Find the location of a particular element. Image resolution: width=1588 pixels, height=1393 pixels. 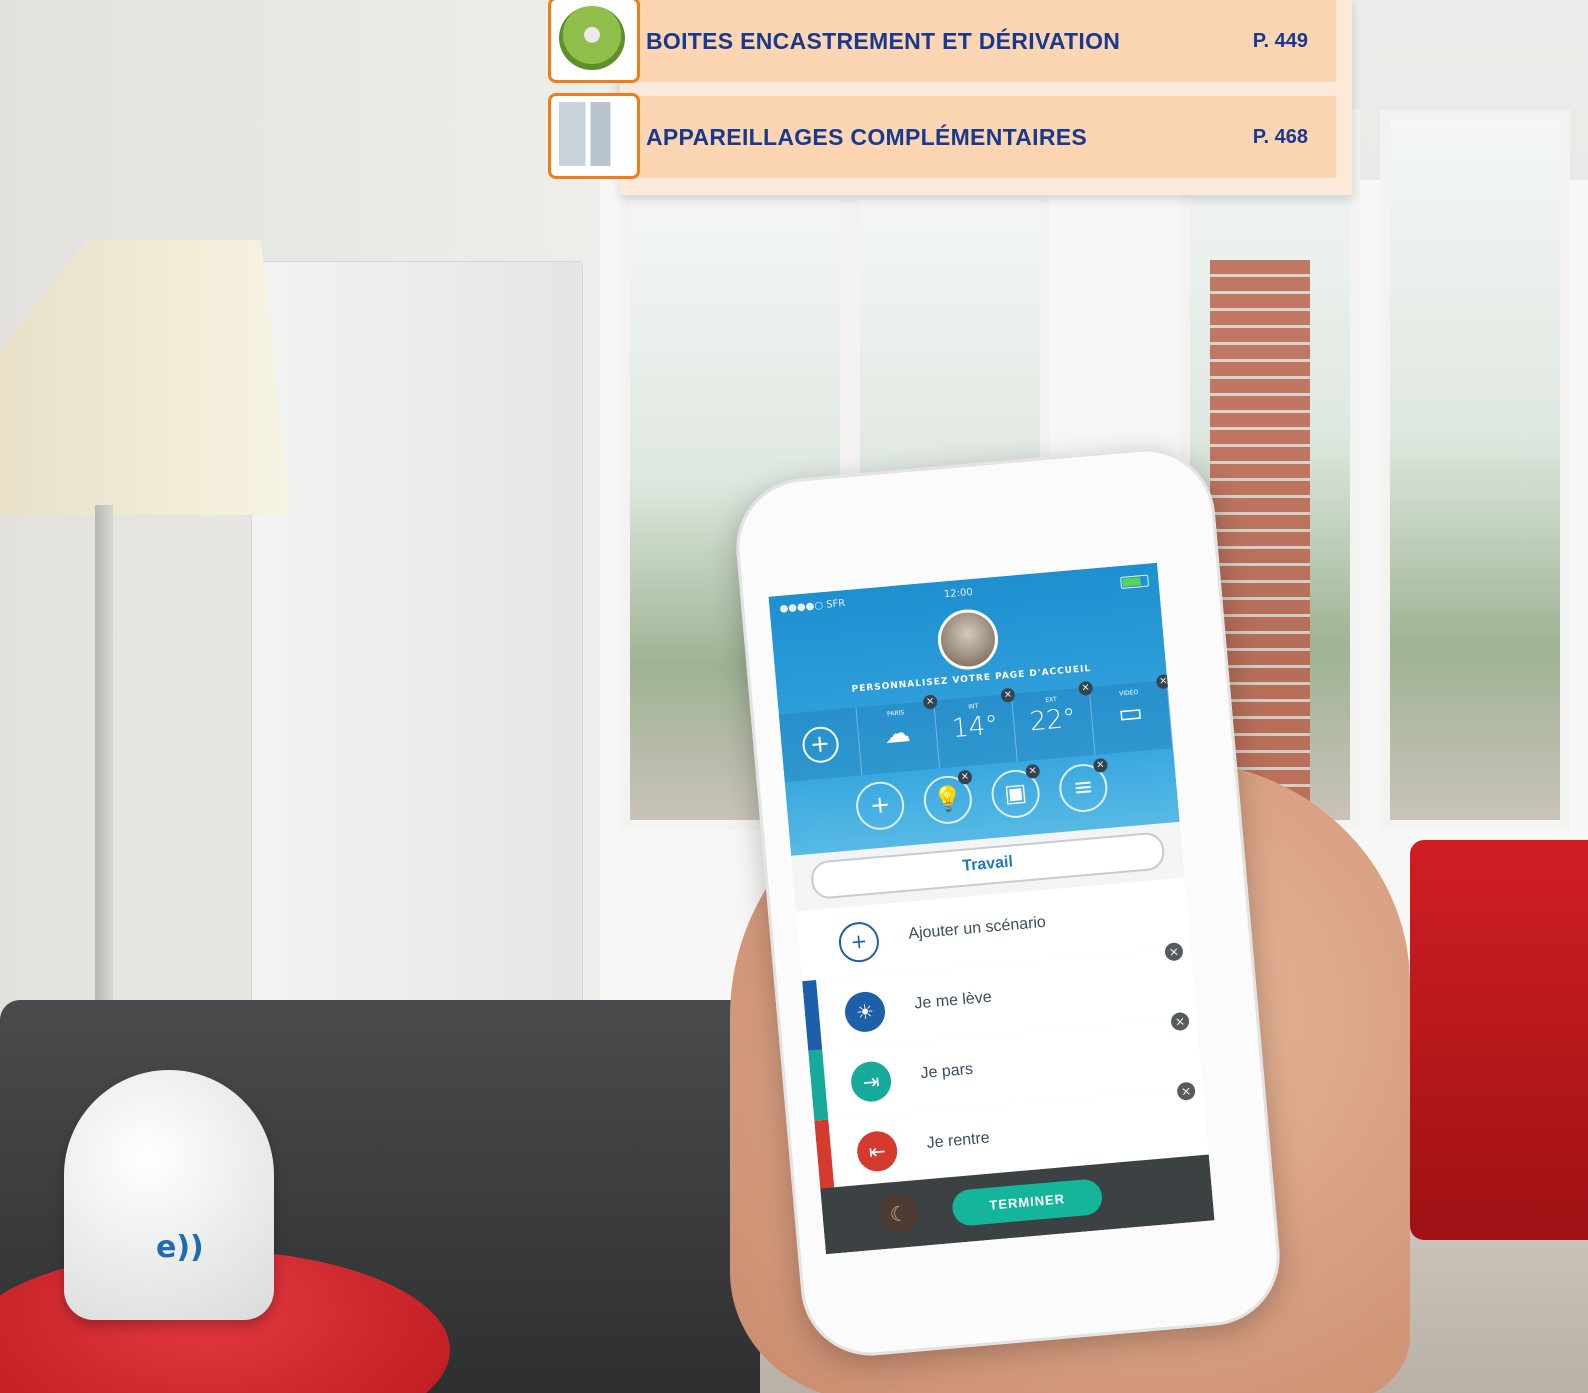

battery-icon is located at coordinates (1135, 581).